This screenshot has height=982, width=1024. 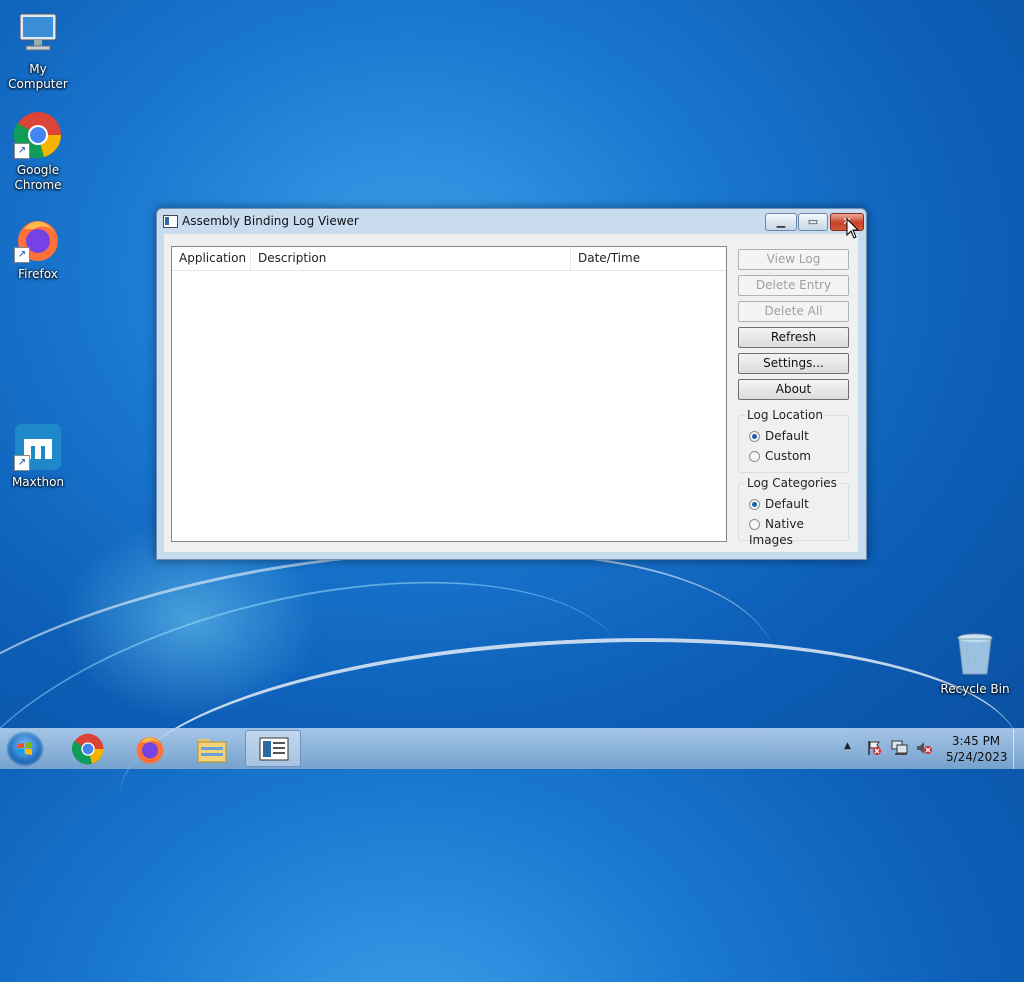 I want to click on desktop-icon-label: Firefox, so click(x=38, y=274).